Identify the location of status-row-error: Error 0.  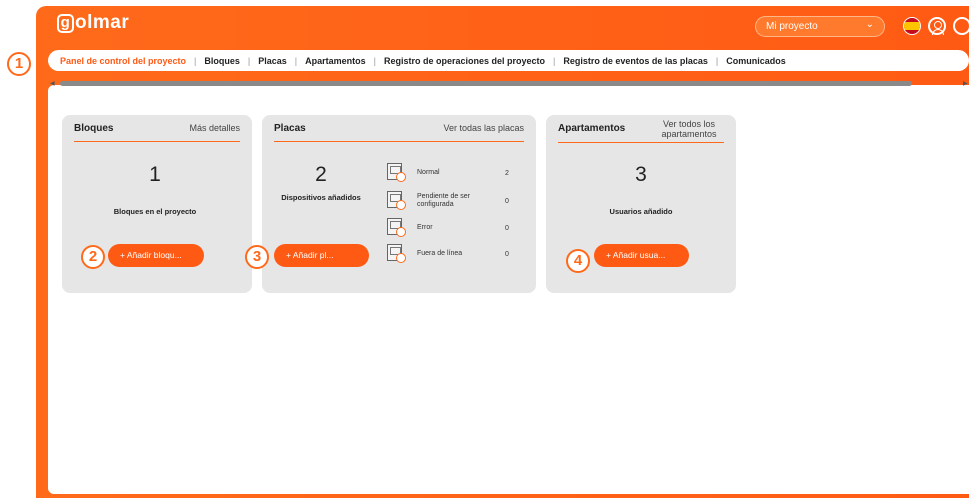
(451, 228).